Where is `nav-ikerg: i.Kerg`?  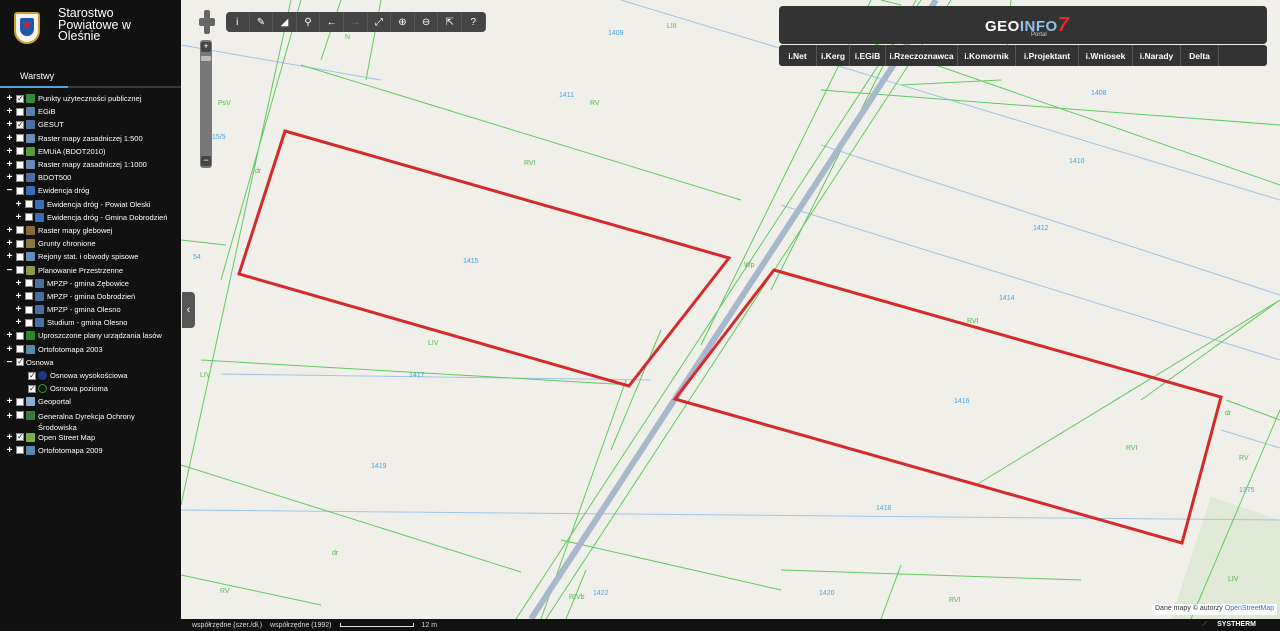
nav-ikerg: i.Kerg is located at coordinates (833, 55).